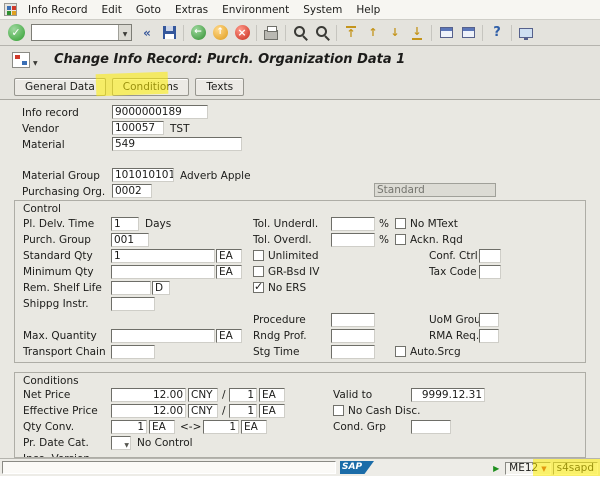  I want to click on field-qty-conv-2: 1, so click(221, 427).